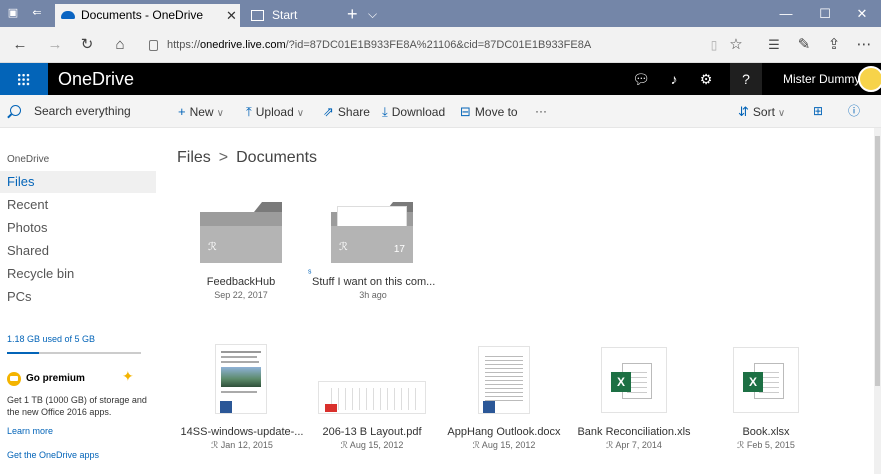  Describe the element at coordinates (869, 79) in the screenshot. I see `avatar` at that location.